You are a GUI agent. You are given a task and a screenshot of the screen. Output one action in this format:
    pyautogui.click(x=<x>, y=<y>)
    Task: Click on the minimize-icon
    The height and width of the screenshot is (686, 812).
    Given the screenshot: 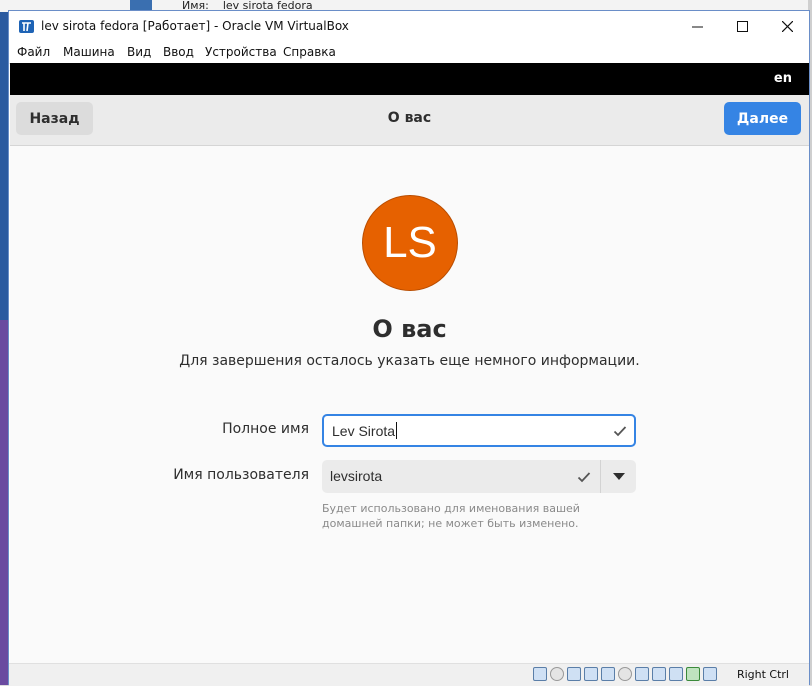 What is the action you would take?
    pyautogui.click(x=697, y=27)
    